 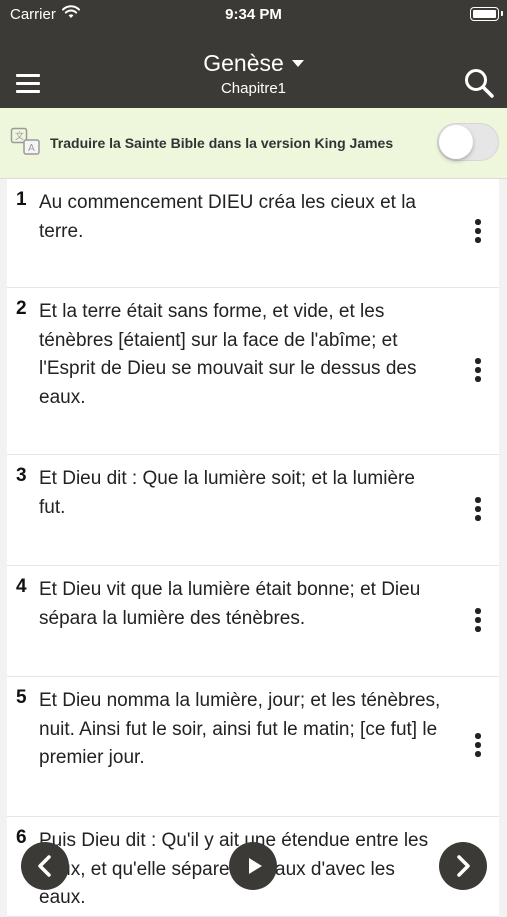 I want to click on chevron-left-icon, so click(x=44, y=866).